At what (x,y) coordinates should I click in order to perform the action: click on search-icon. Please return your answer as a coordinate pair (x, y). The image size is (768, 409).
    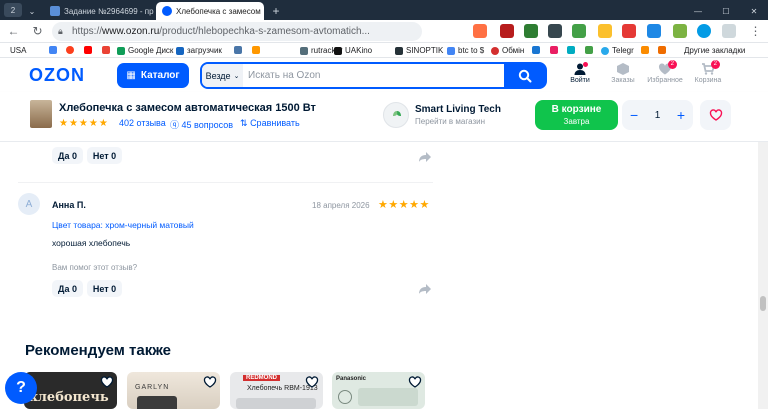
    Looking at the image, I should click on (525, 75).